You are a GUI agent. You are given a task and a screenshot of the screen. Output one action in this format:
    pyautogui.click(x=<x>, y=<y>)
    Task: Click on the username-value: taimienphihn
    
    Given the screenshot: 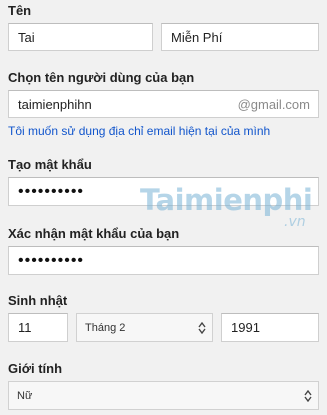 What is the action you would take?
    pyautogui.click(x=55, y=104)
    